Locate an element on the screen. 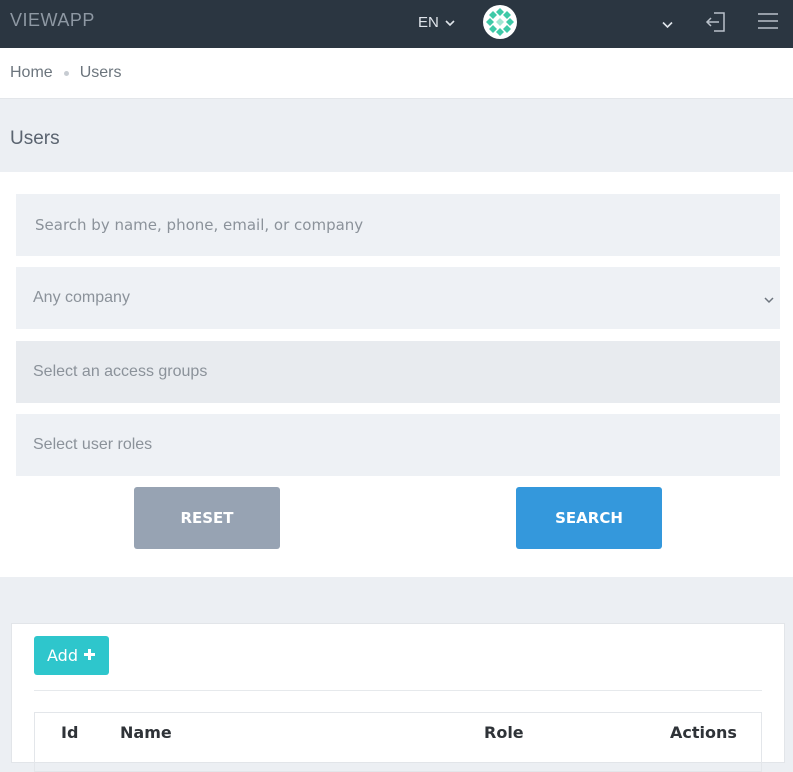  top-navbar: VIEWAPP EN is located at coordinates (396, 24).